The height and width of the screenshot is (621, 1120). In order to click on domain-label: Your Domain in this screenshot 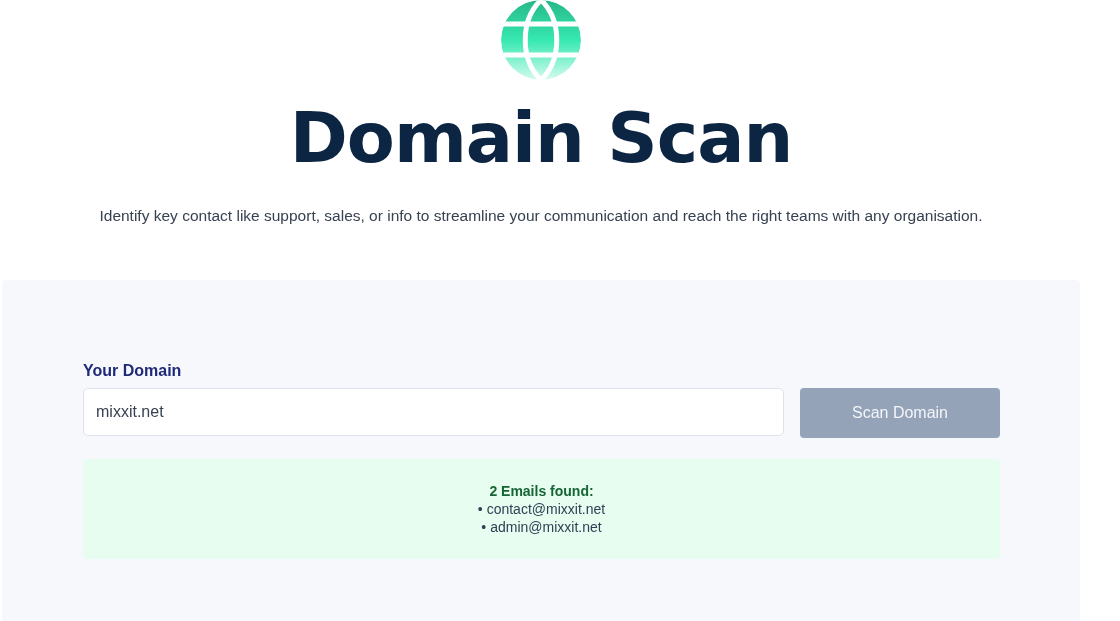, I will do `click(133, 371)`.